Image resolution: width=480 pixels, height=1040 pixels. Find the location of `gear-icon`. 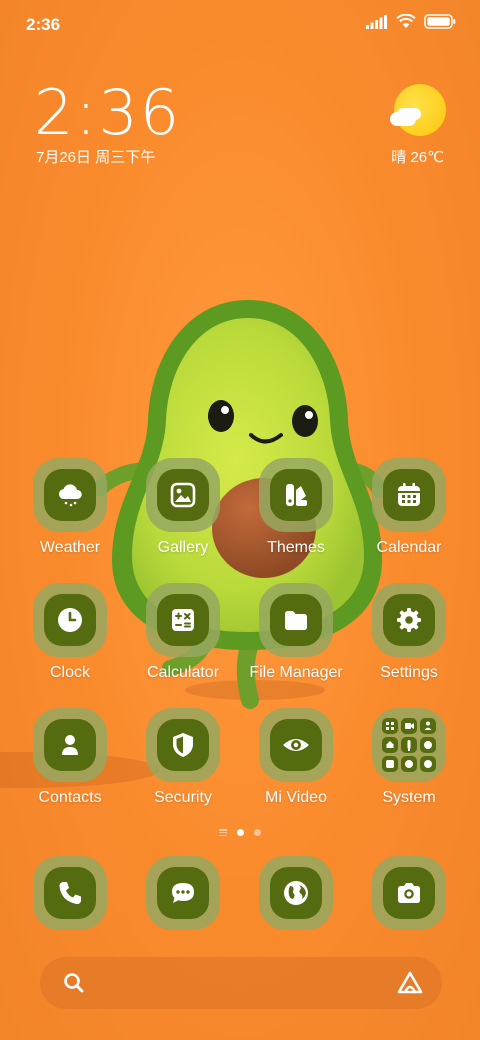

gear-icon is located at coordinates (409, 620).